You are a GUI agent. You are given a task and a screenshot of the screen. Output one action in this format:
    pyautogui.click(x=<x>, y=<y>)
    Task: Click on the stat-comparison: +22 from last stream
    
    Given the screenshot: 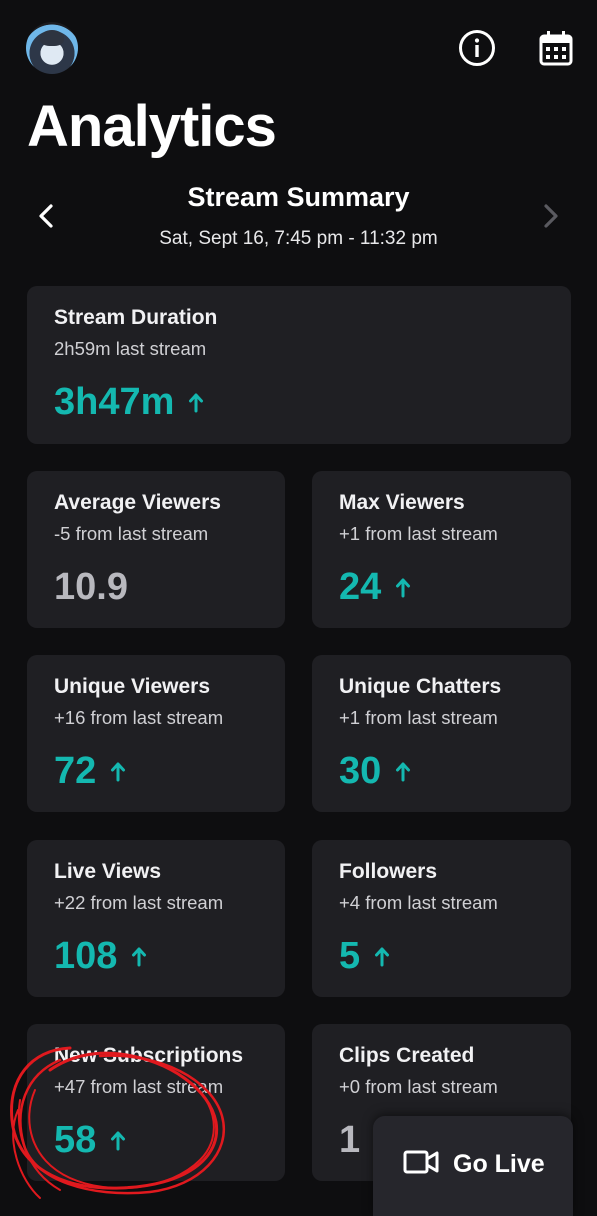 What is the action you would take?
    pyautogui.click(x=139, y=902)
    